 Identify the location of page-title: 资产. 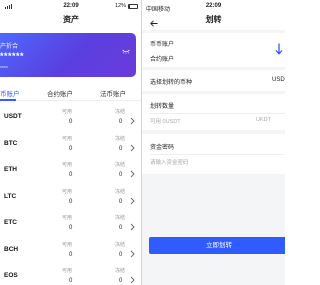
(71, 19).